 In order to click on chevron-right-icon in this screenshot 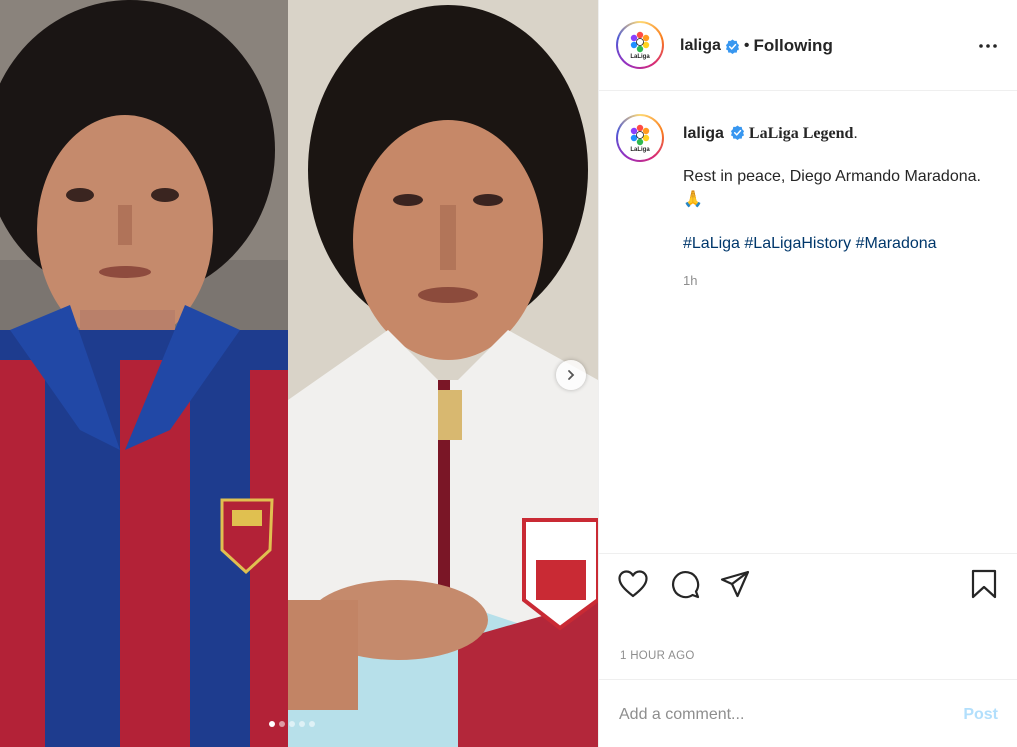, I will do `click(571, 375)`.